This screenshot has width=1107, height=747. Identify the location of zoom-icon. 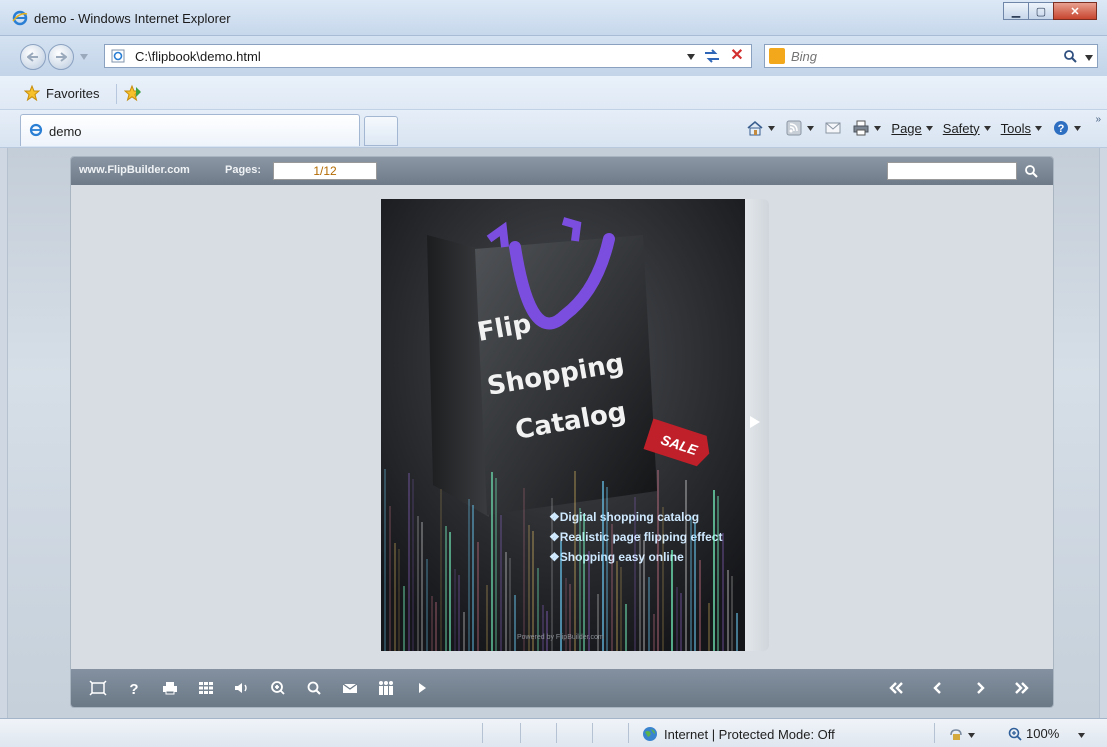
(1015, 734).